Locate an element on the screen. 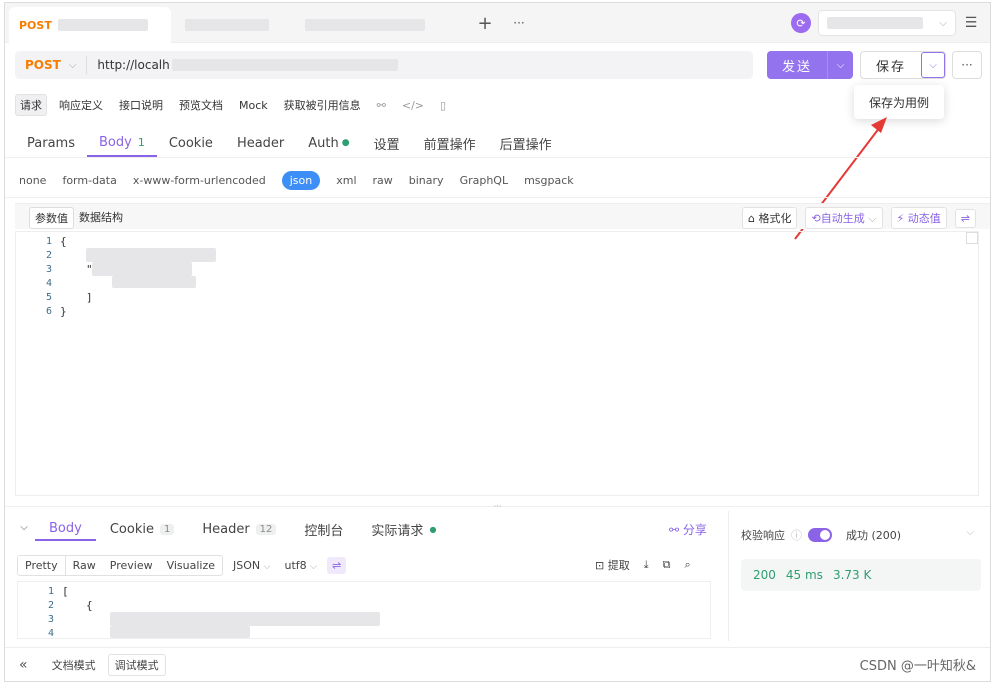 This screenshot has width=994, height=684. tab-title-blurred is located at coordinates (365, 25).